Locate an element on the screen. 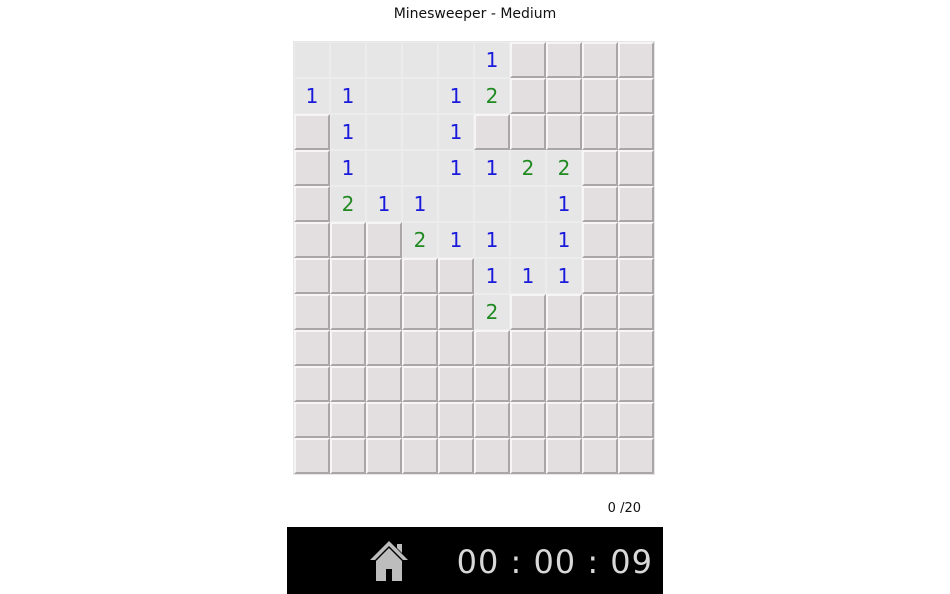 The height and width of the screenshot is (594, 950). adjacent-mine-count: 2 is located at coordinates (528, 168).